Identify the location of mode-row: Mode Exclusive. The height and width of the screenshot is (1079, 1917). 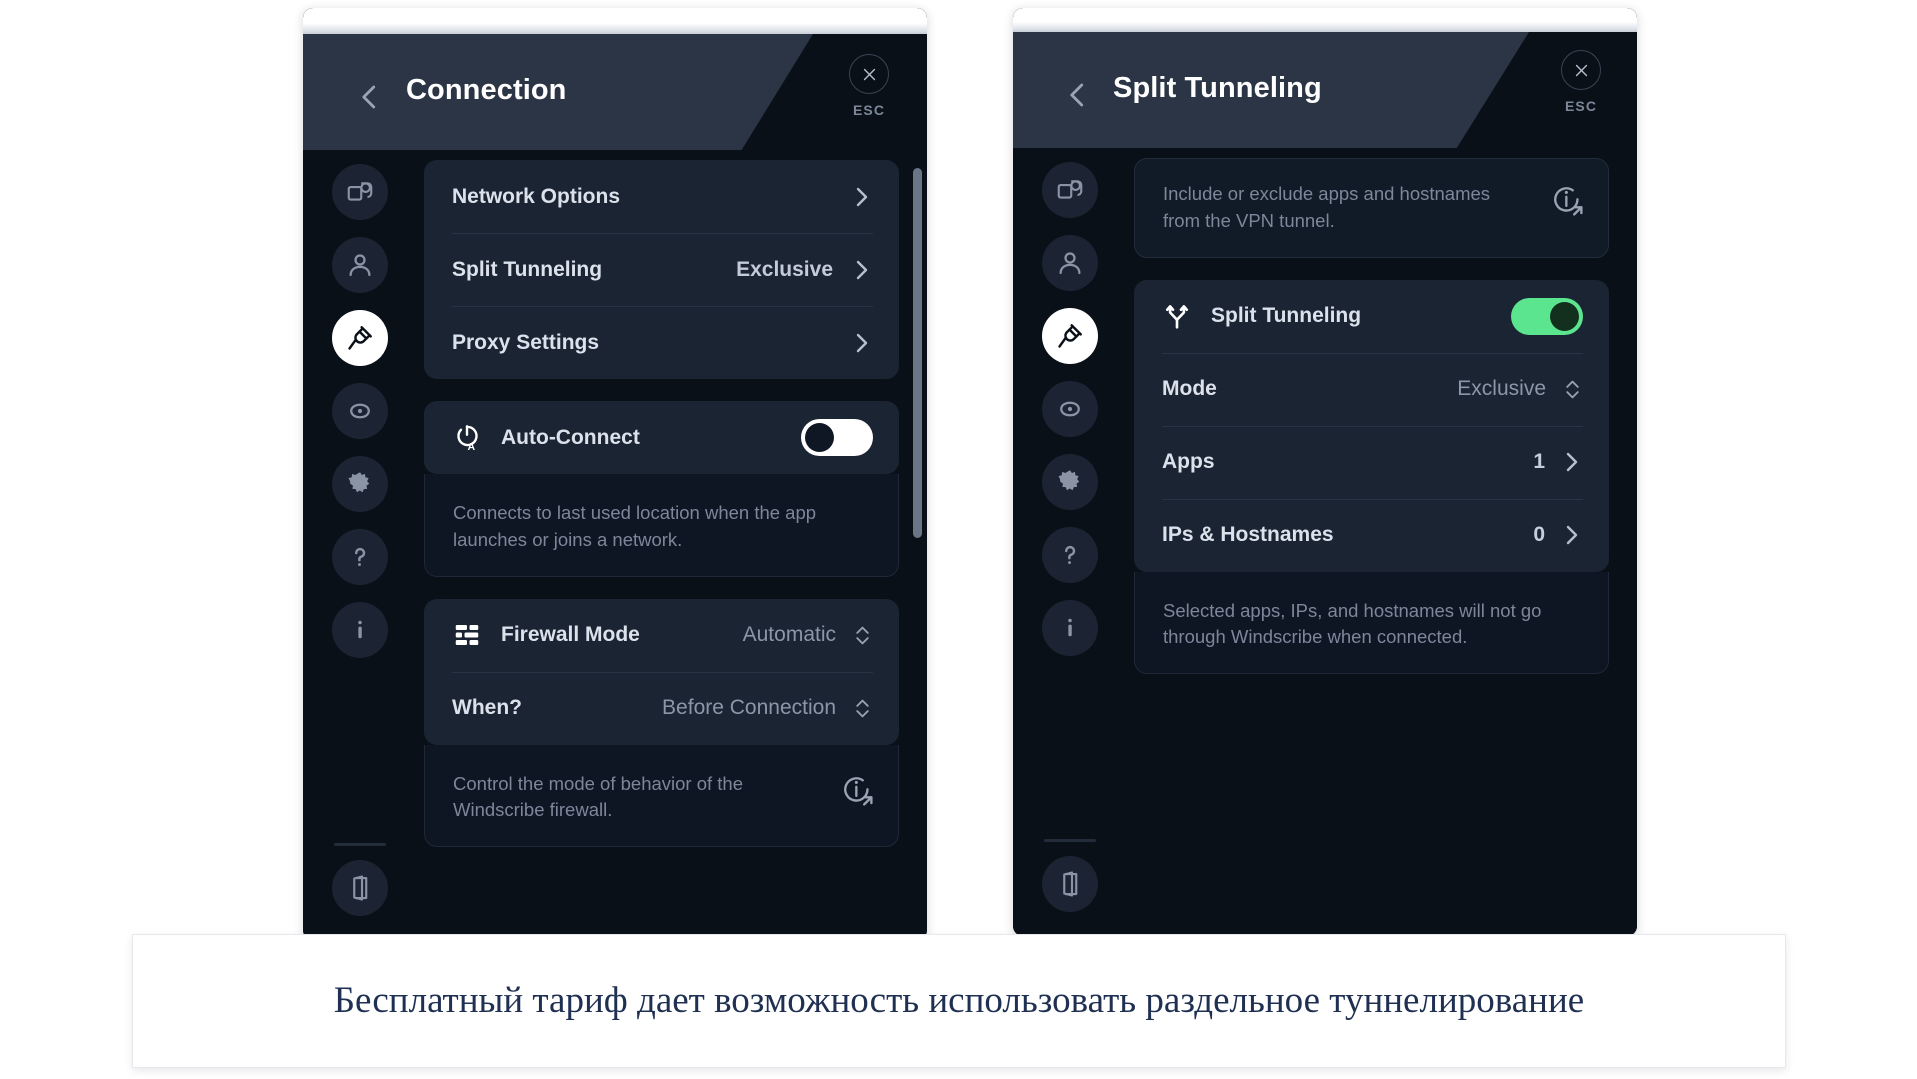
(1371, 389).